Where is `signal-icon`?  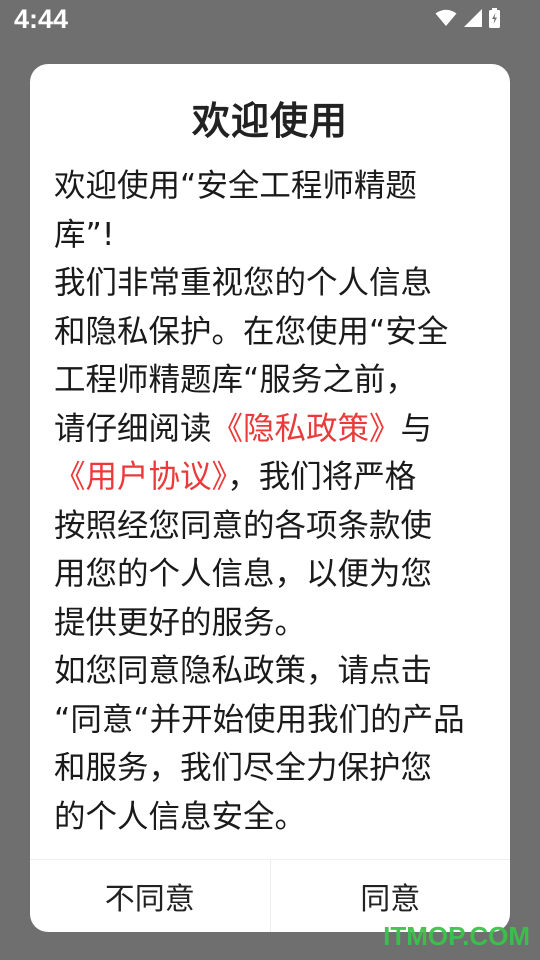 signal-icon is located at coordinates (473, 18).